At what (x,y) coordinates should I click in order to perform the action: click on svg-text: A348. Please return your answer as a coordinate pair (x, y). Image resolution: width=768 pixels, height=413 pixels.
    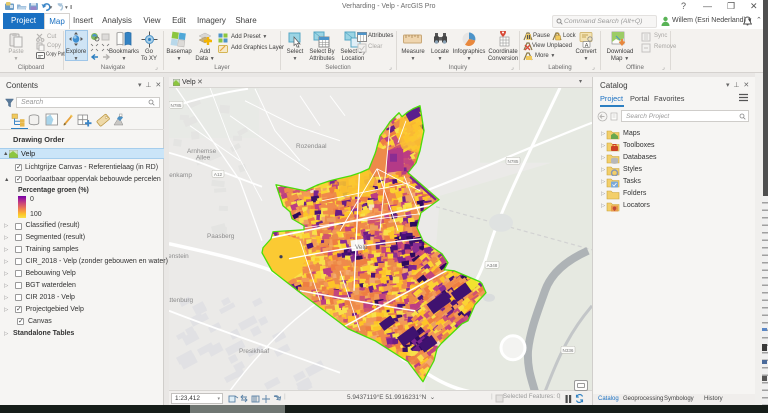
    Looking at the image, I should click on (492, 264).